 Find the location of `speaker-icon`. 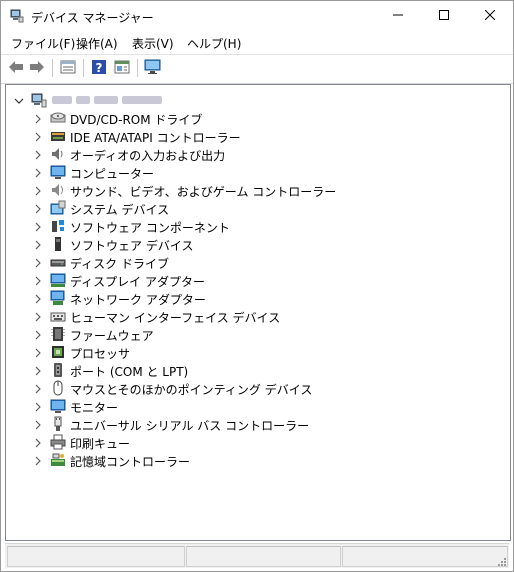

speaker-icon is located at coordinates (58, 154).